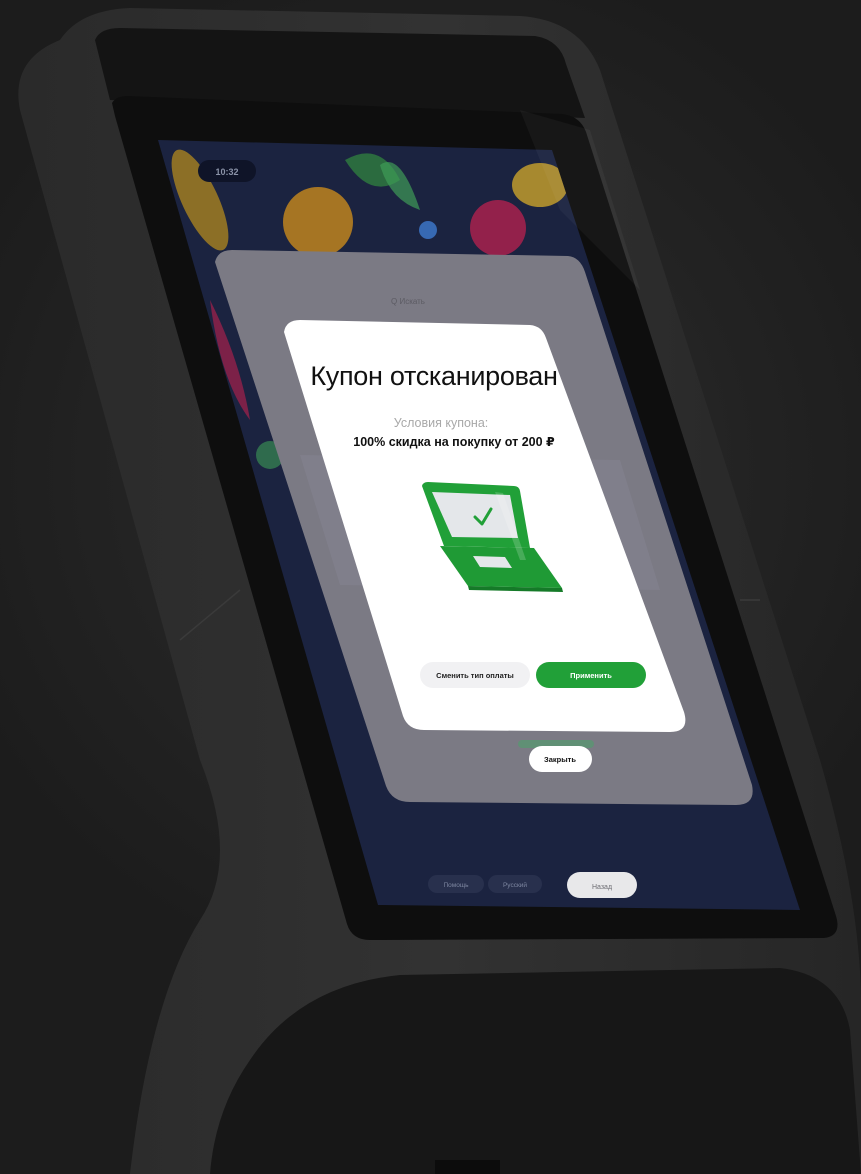  What do you see at coordinates (226, 172) in the screenshot?
I see `status-time: 10:32` at bounding box center [226, 172].